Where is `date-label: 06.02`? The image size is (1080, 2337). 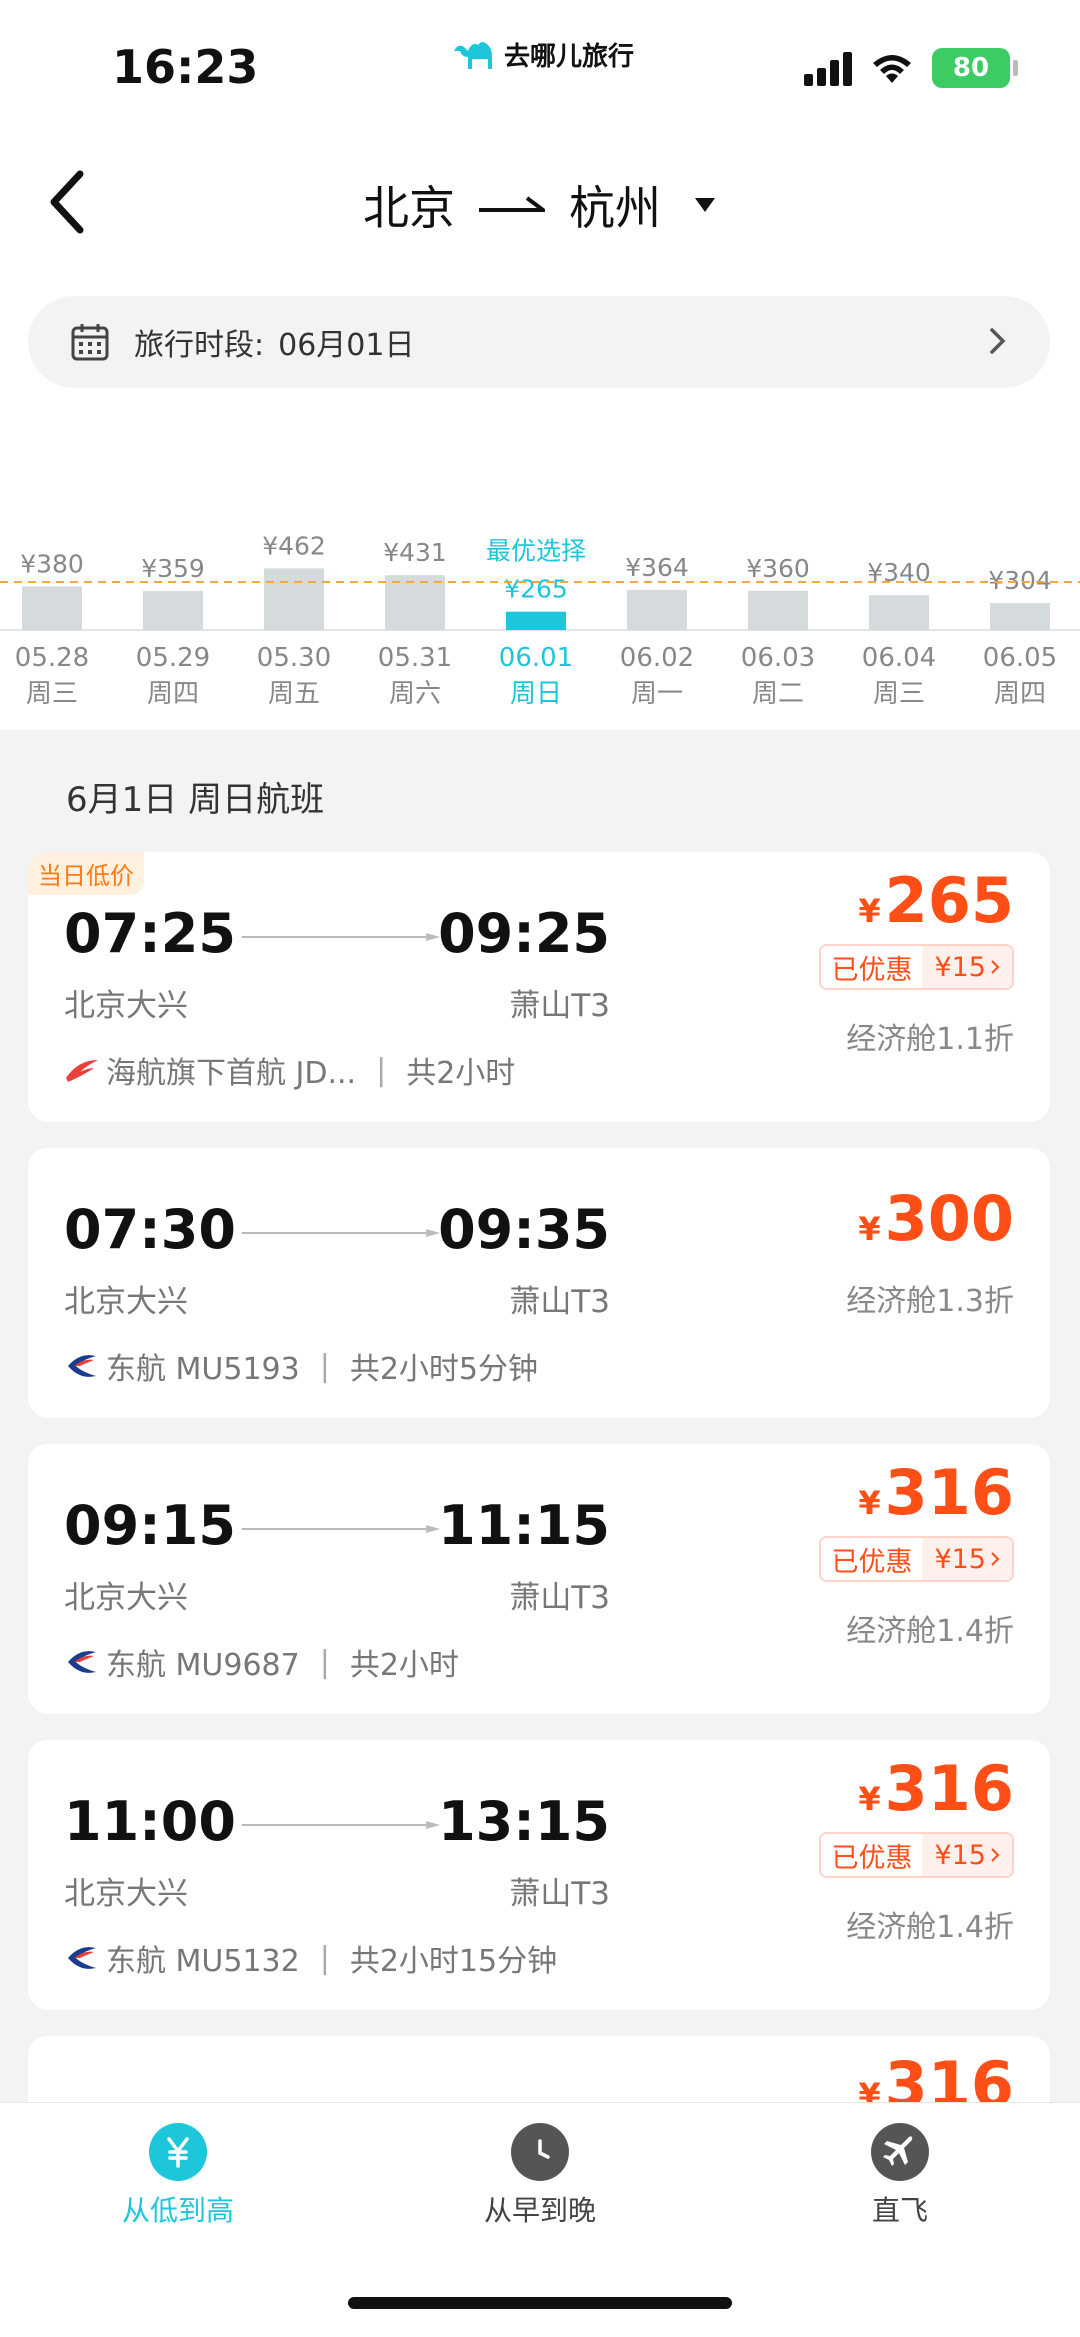 date-label: 06.02 is located at coordinates (657, 658).